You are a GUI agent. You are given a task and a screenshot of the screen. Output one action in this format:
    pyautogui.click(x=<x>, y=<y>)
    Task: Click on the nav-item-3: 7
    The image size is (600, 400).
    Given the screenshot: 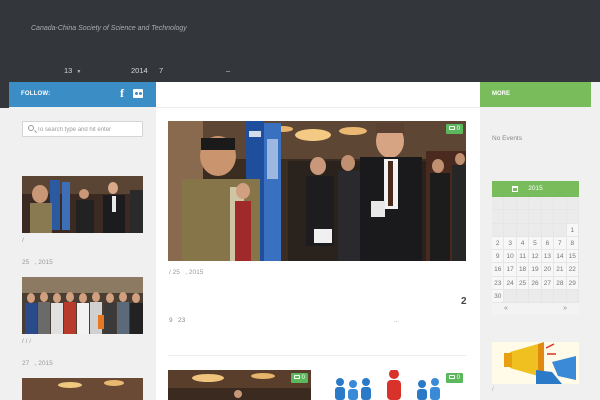 What is the action you would take?
    pyautogui.click(x=161, y=70)
    